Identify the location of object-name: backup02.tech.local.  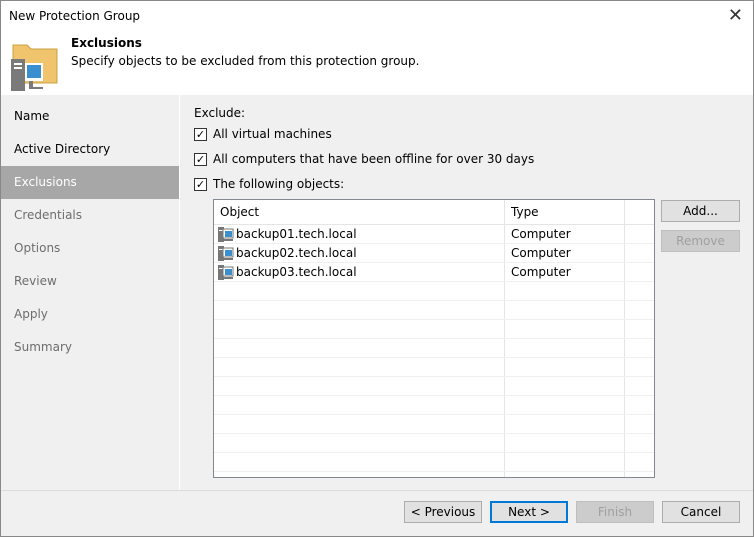
(296, 253).